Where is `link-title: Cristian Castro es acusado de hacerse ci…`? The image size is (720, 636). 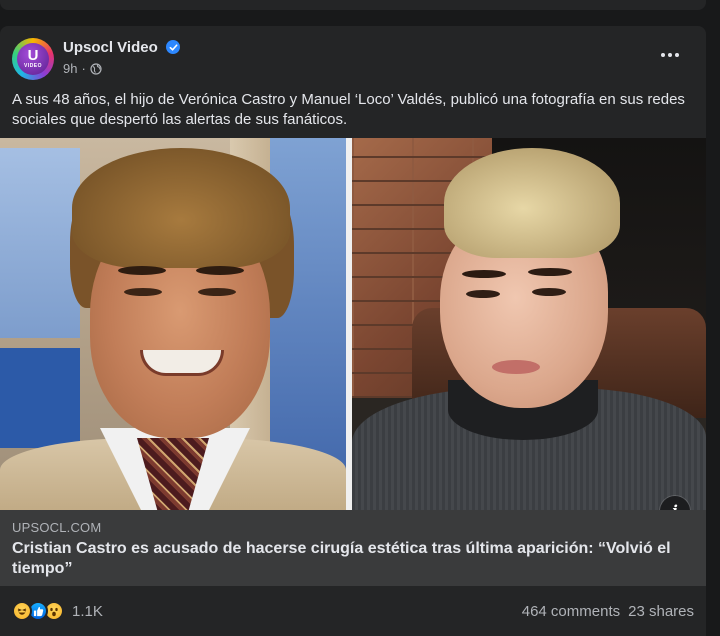
link-title: Cristian Castro es acusado de hacerse ci… is located at coordinates (353, 559).